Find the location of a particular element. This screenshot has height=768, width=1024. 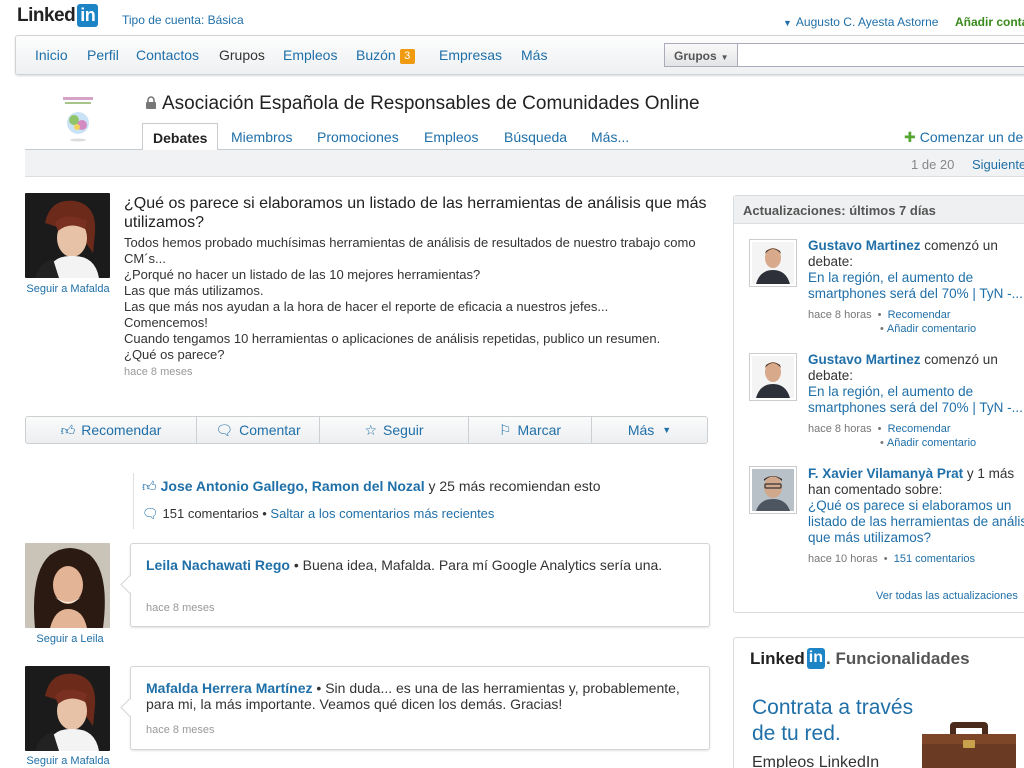

recommend-label: Recomendar is located at coordinates (121, 430).